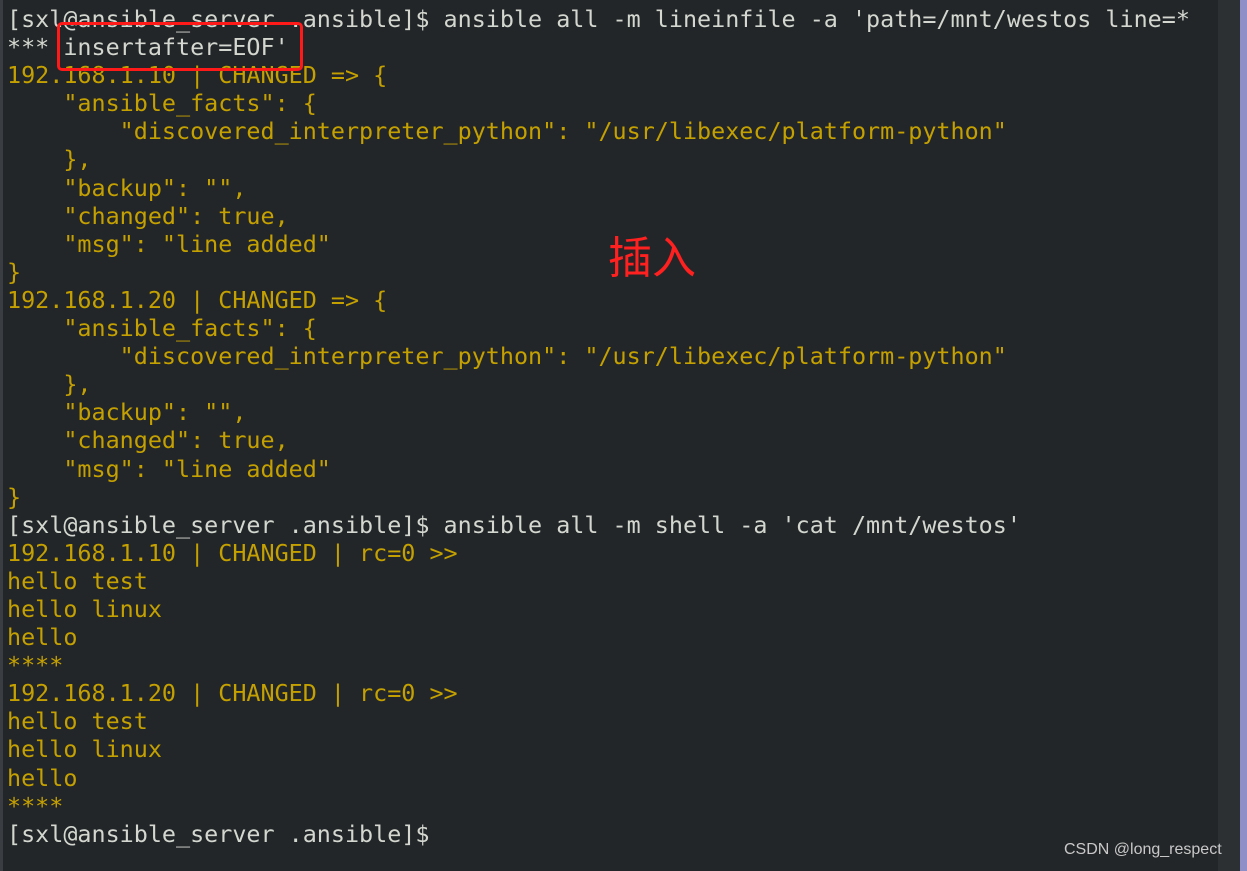 The height and width of the screenshot is (871, 1247). What do you see at coordinates (652, 258) in the screenshot?
I see `annotation-label: 插入` at bounding box center [652, 258].